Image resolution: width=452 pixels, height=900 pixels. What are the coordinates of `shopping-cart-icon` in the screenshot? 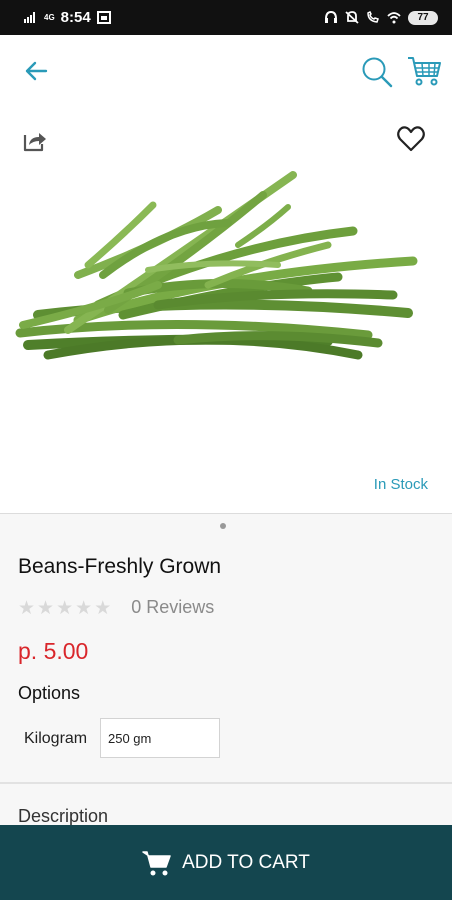 It's located at (424, 71).